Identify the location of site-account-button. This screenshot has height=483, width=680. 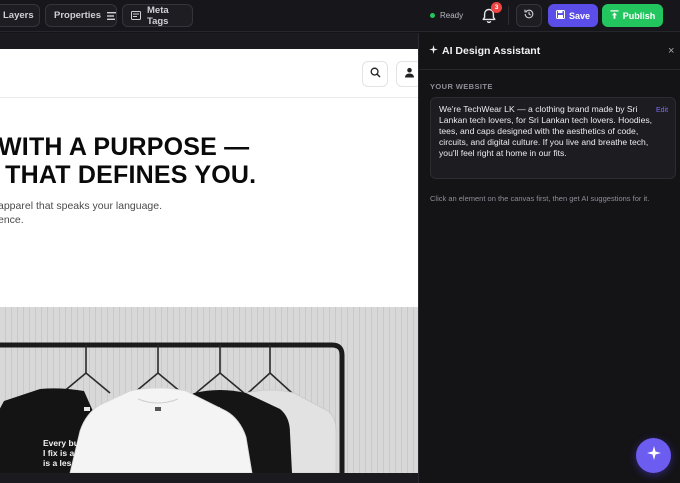
(407, 74).